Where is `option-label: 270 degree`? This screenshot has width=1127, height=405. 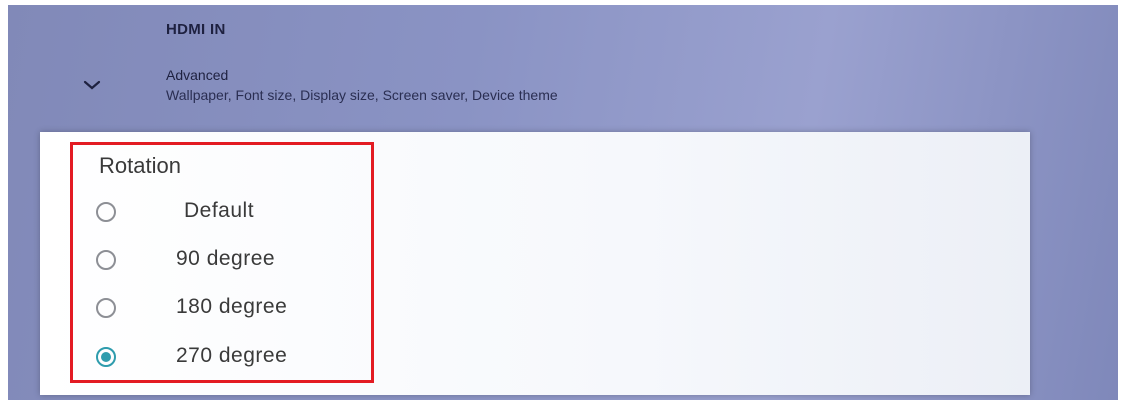
option-label: 270 degree is located at coordinates (232, 355).